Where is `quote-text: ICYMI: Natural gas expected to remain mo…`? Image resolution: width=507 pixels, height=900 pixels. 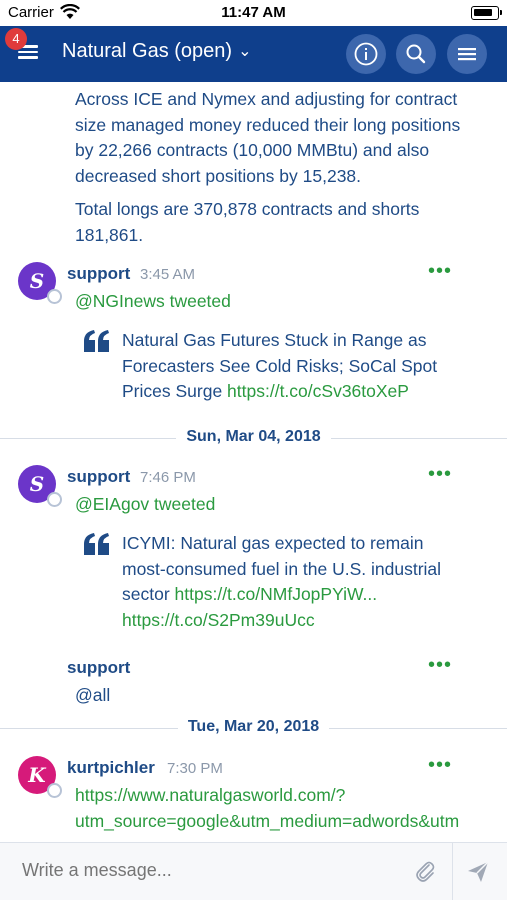
quote-text: ICYMI: Natural gas expected to remain mo… is located at coordinates (282, 581).